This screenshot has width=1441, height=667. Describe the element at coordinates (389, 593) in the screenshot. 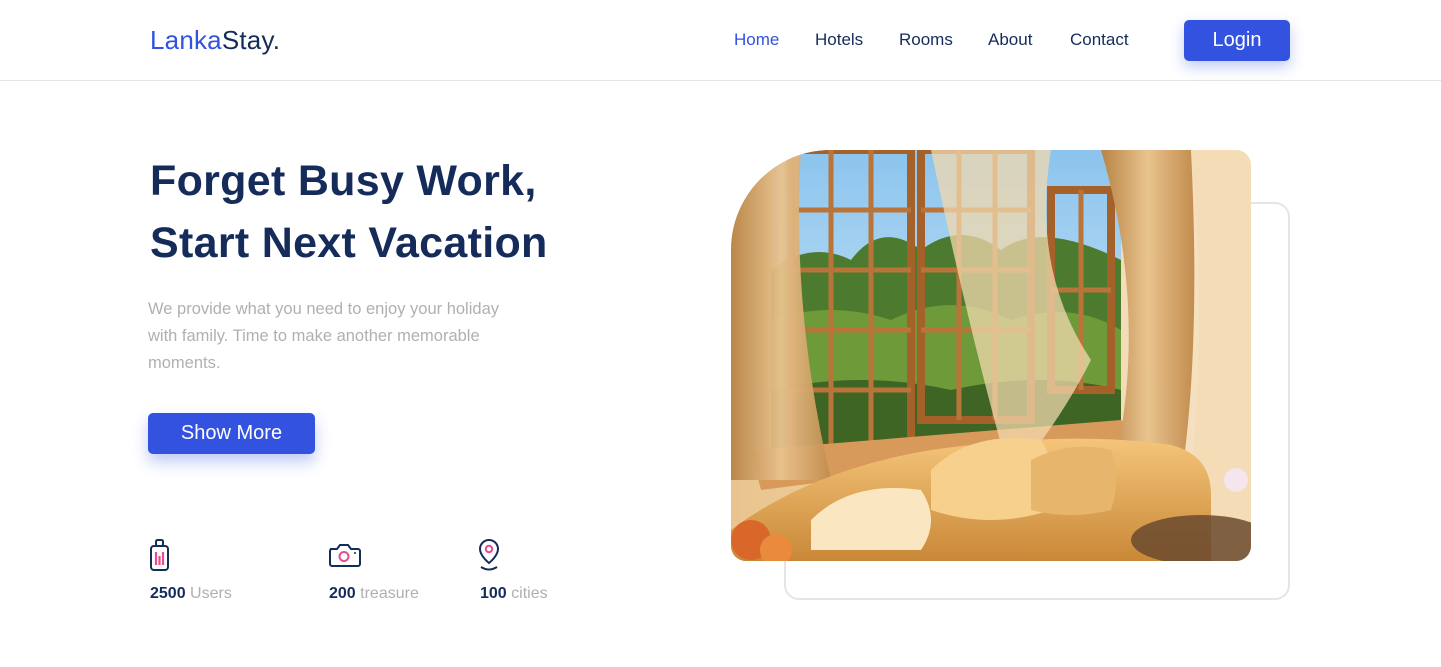

I see `stat-treasure-unit: treasure` at that location.